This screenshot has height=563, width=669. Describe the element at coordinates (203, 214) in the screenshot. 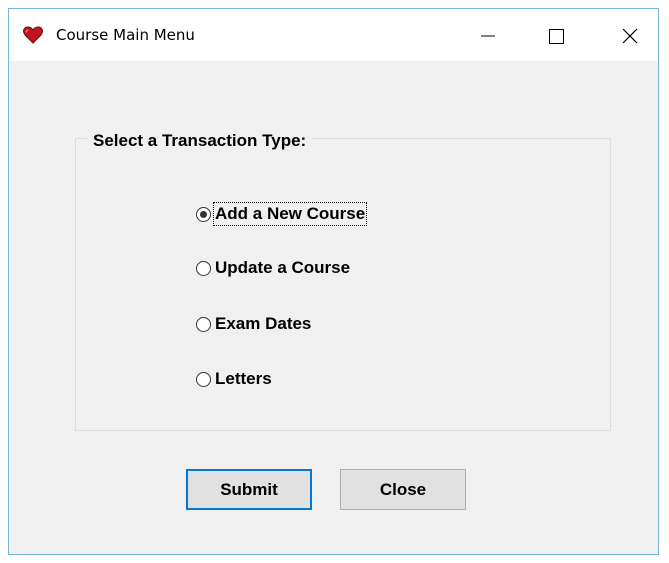

I see `radio-button-checked` at that location.